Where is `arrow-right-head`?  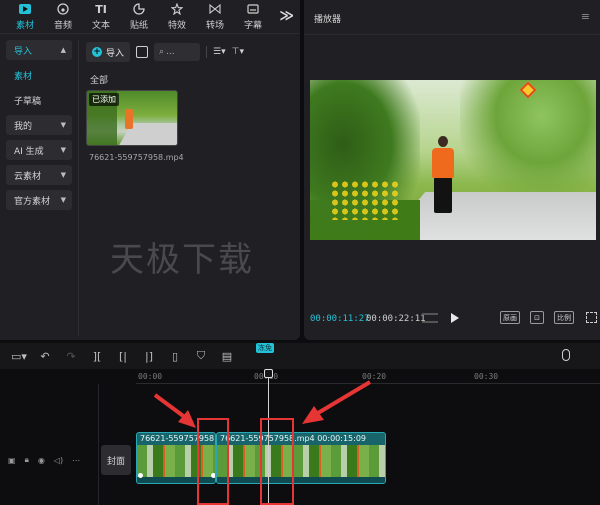
arrow-right-head is located at coordinates (313, 415).